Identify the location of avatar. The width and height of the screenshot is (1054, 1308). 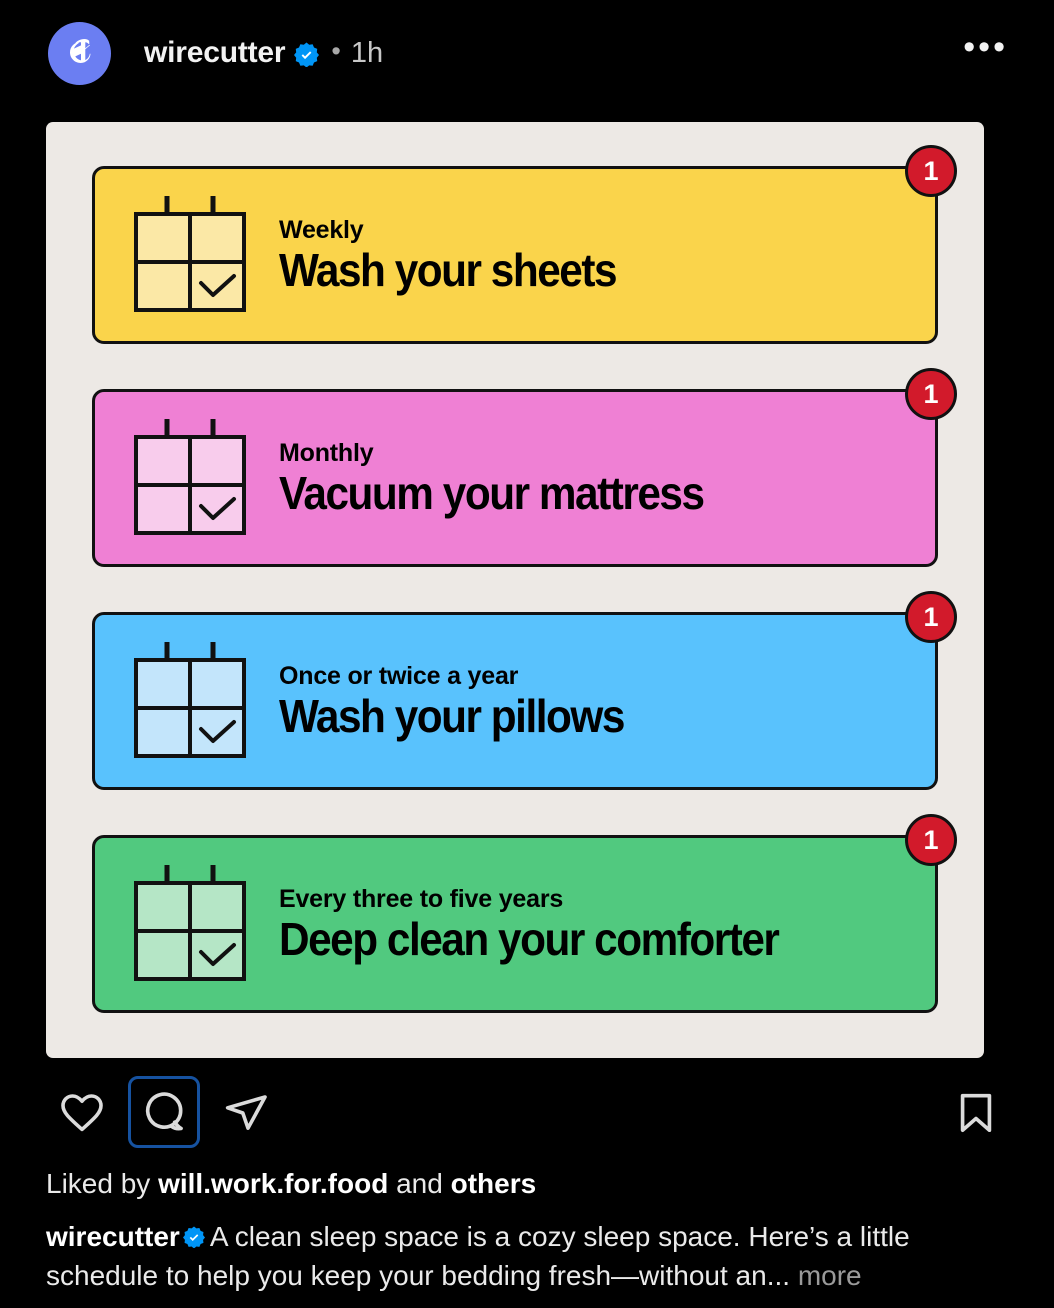
(79, 53).